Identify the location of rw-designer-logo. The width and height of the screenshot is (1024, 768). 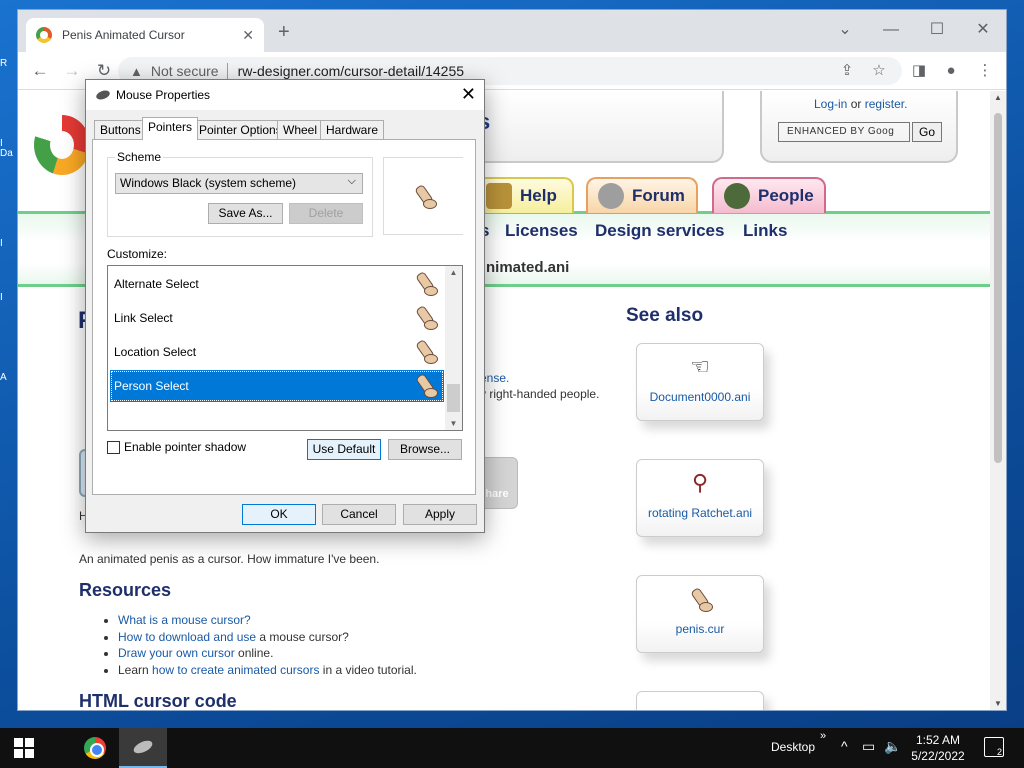
(62, 145).